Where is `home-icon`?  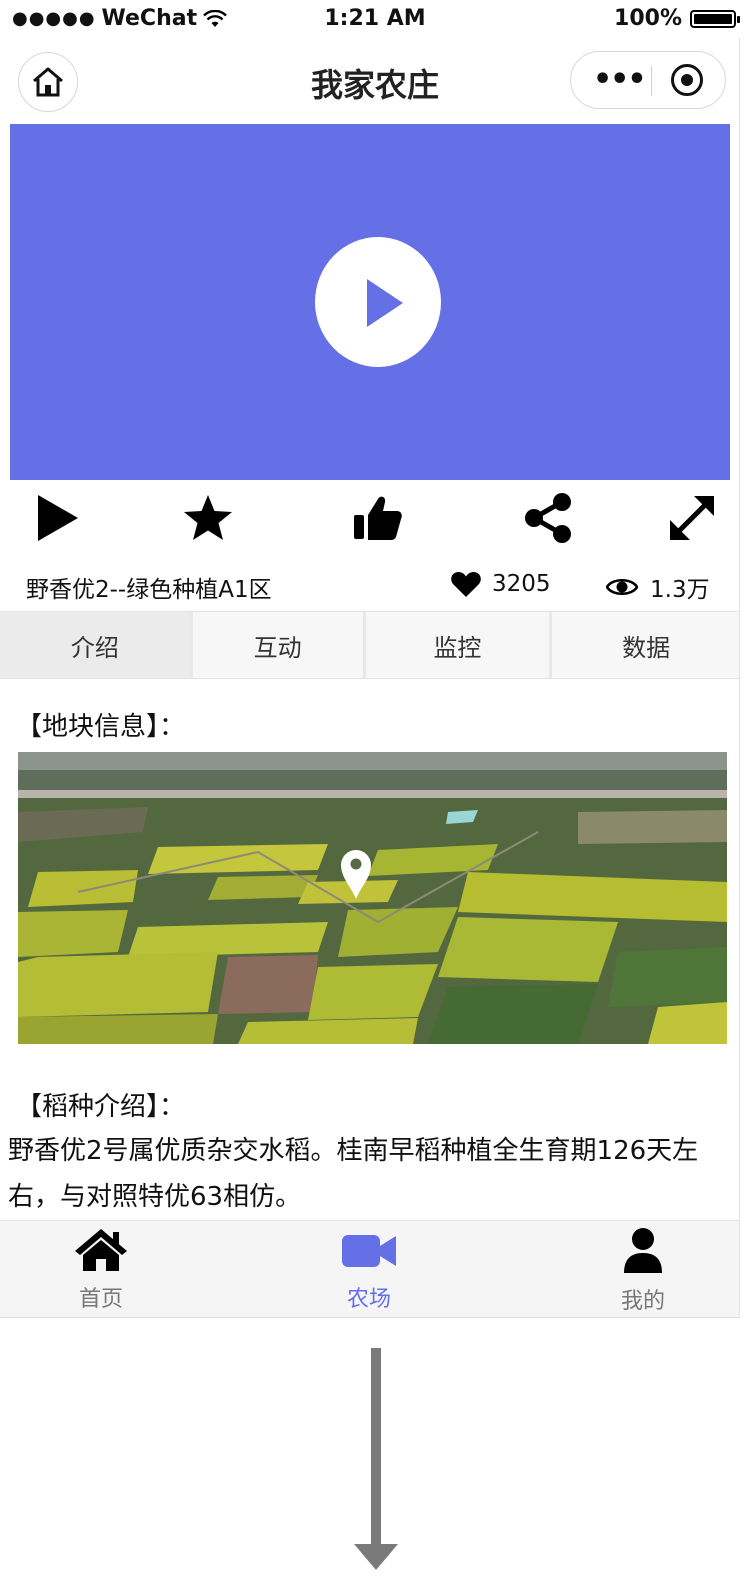 home-icon is located at coordinates (101, 1250).